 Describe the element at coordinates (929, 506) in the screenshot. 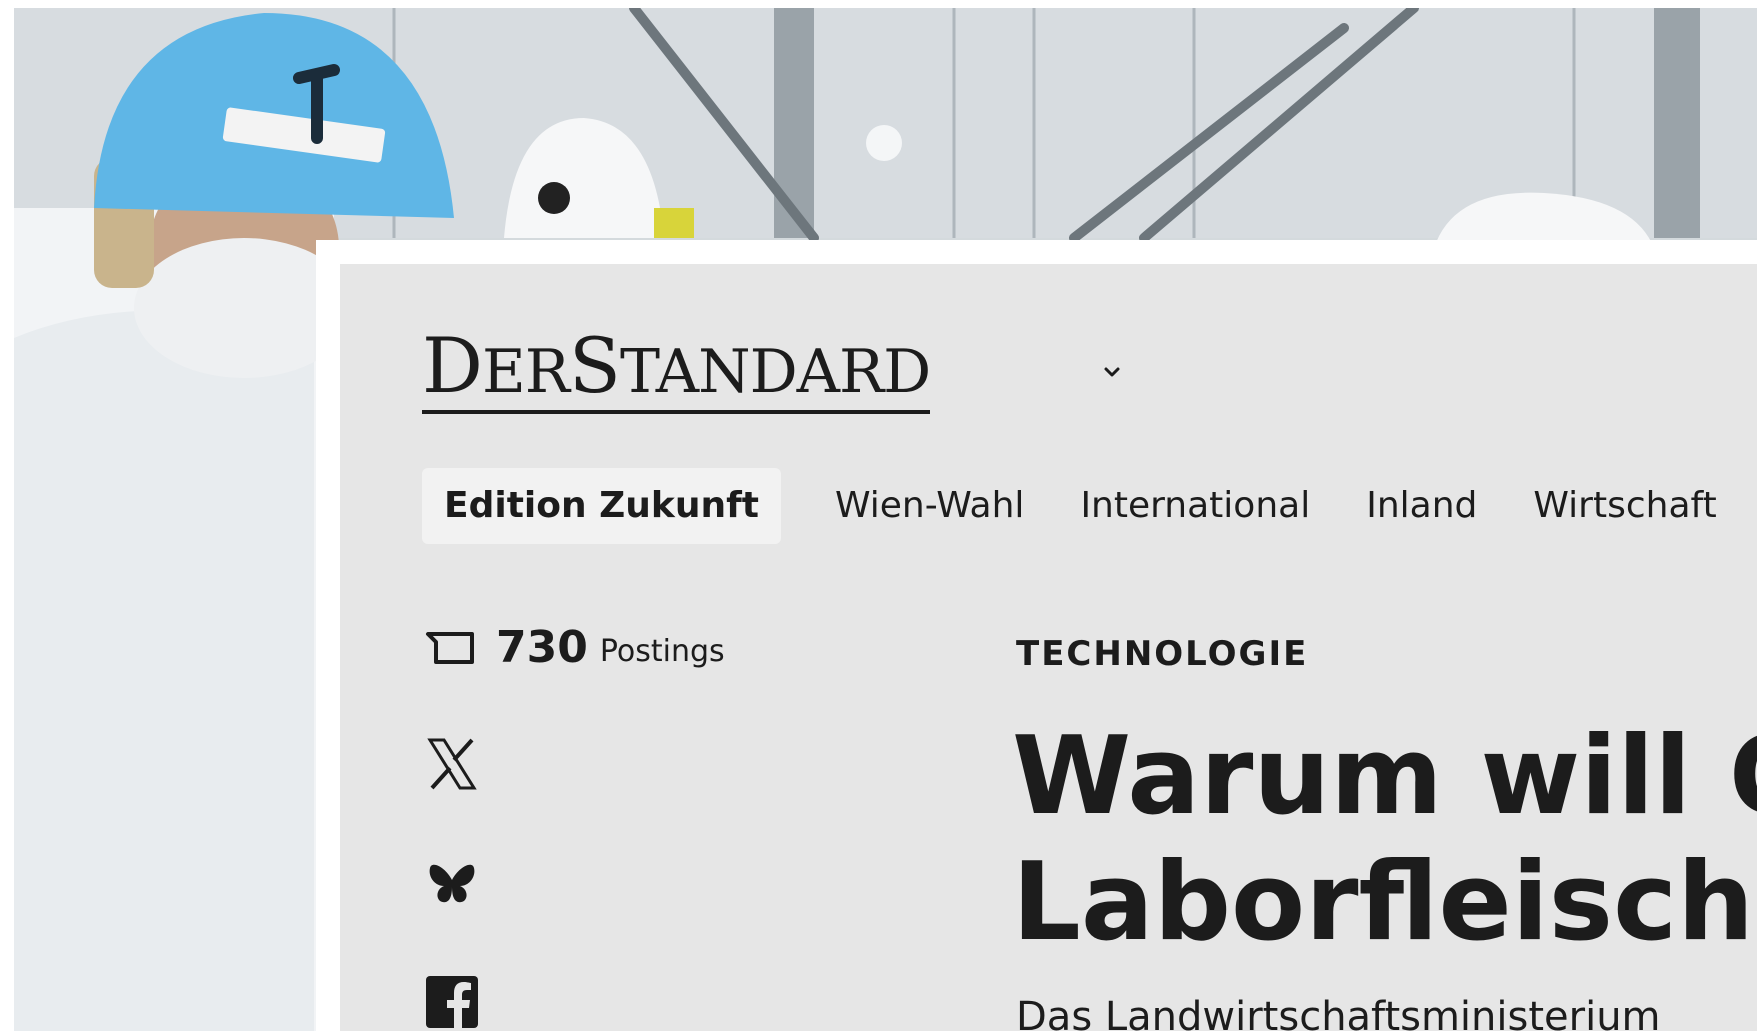

I see `nav-item-wien-wahl: Wien-Wahl` at that location.